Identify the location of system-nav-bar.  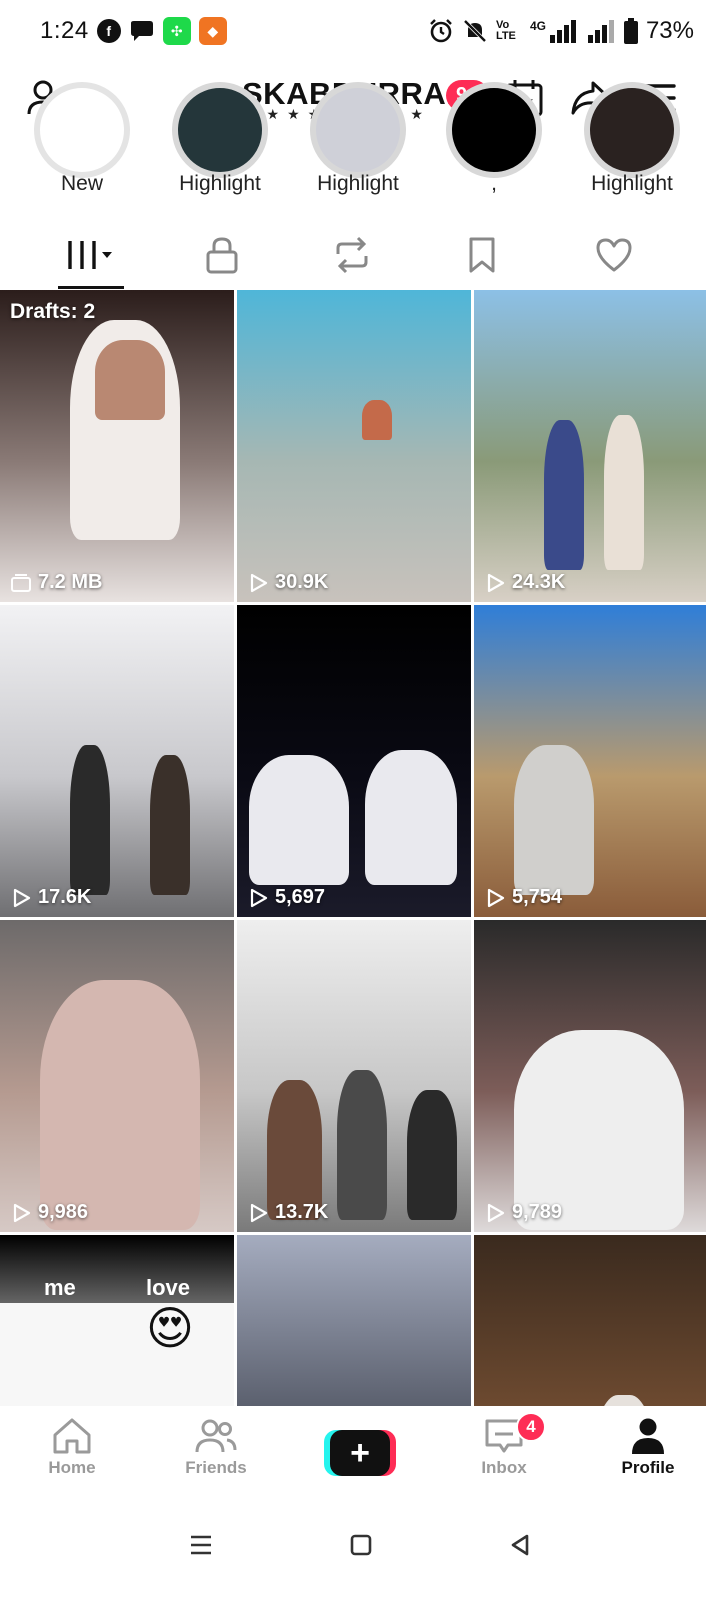
(360, 1545).